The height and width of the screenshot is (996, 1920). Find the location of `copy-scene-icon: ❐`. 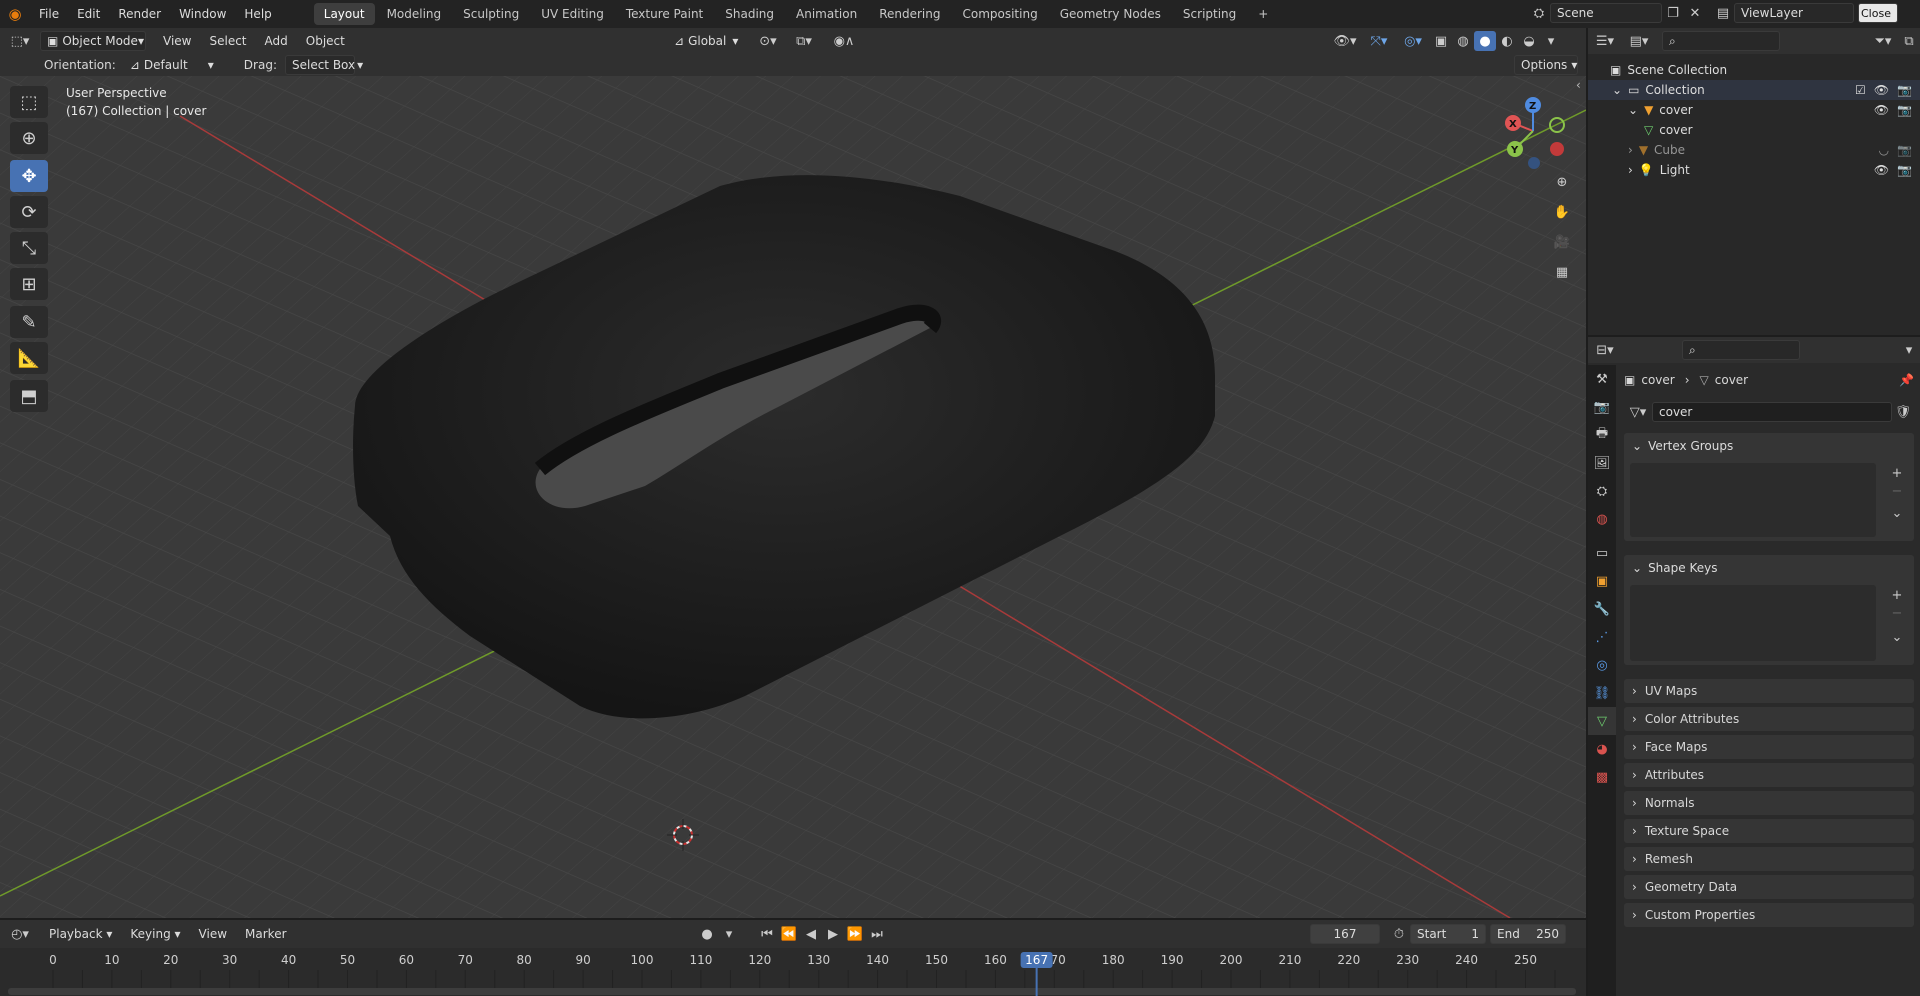

copy-scene-icon: ❐ is located at coordinates (1673, 13).